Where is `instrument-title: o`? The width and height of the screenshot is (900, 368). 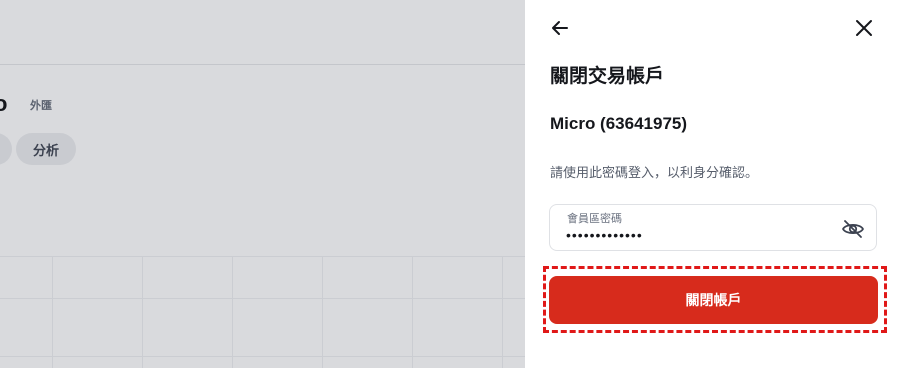
instrument-title: o is located at coordinates (4, 103).